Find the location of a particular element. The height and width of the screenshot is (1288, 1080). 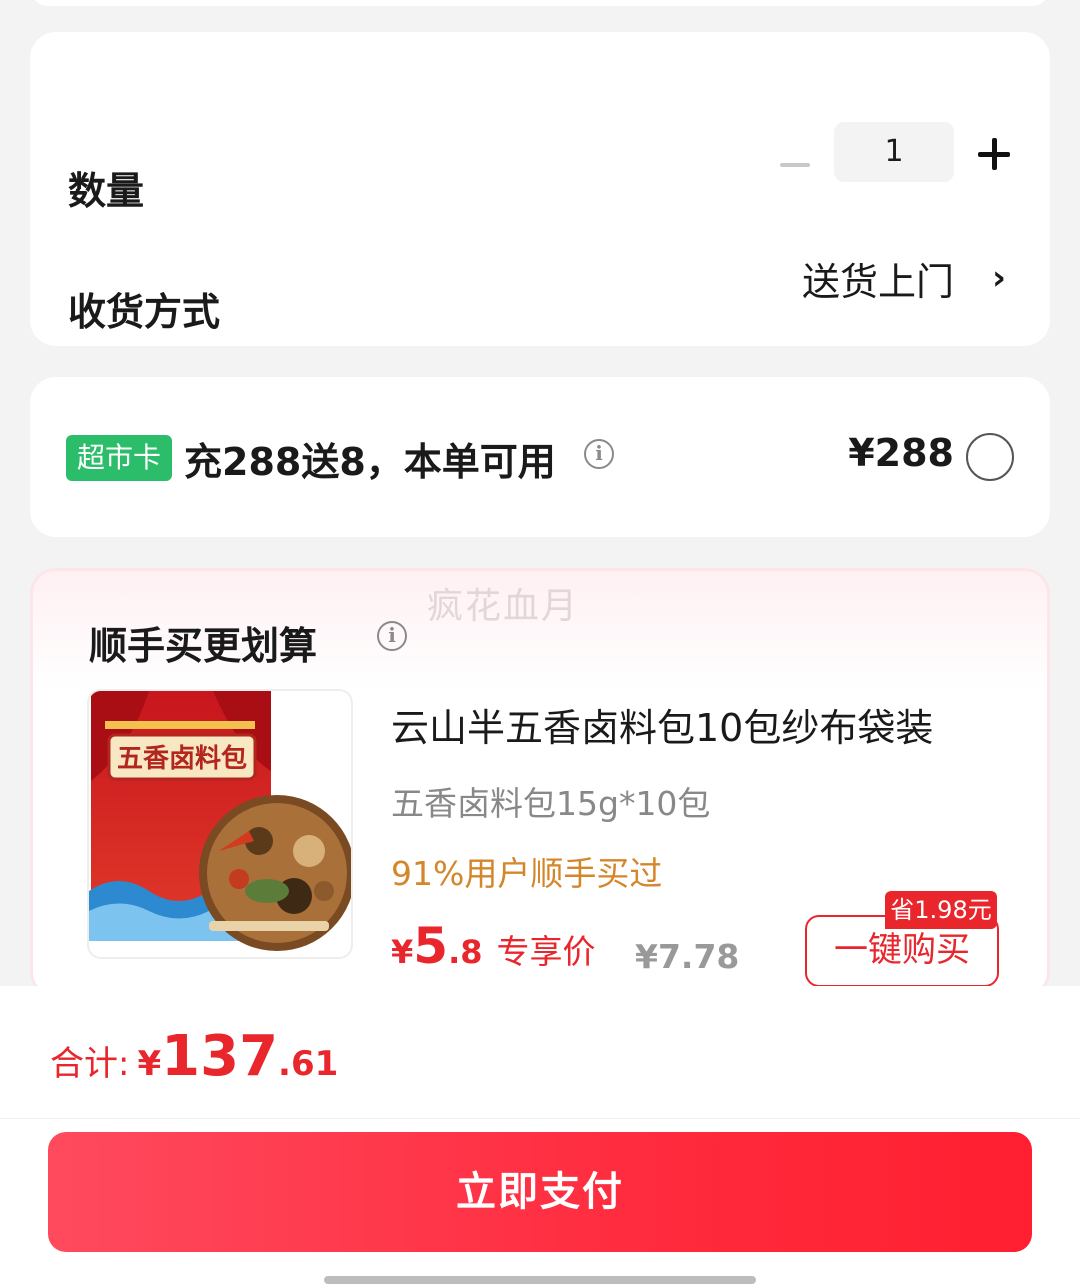

quantity-input: 1 is located at coordinates (894, 152).